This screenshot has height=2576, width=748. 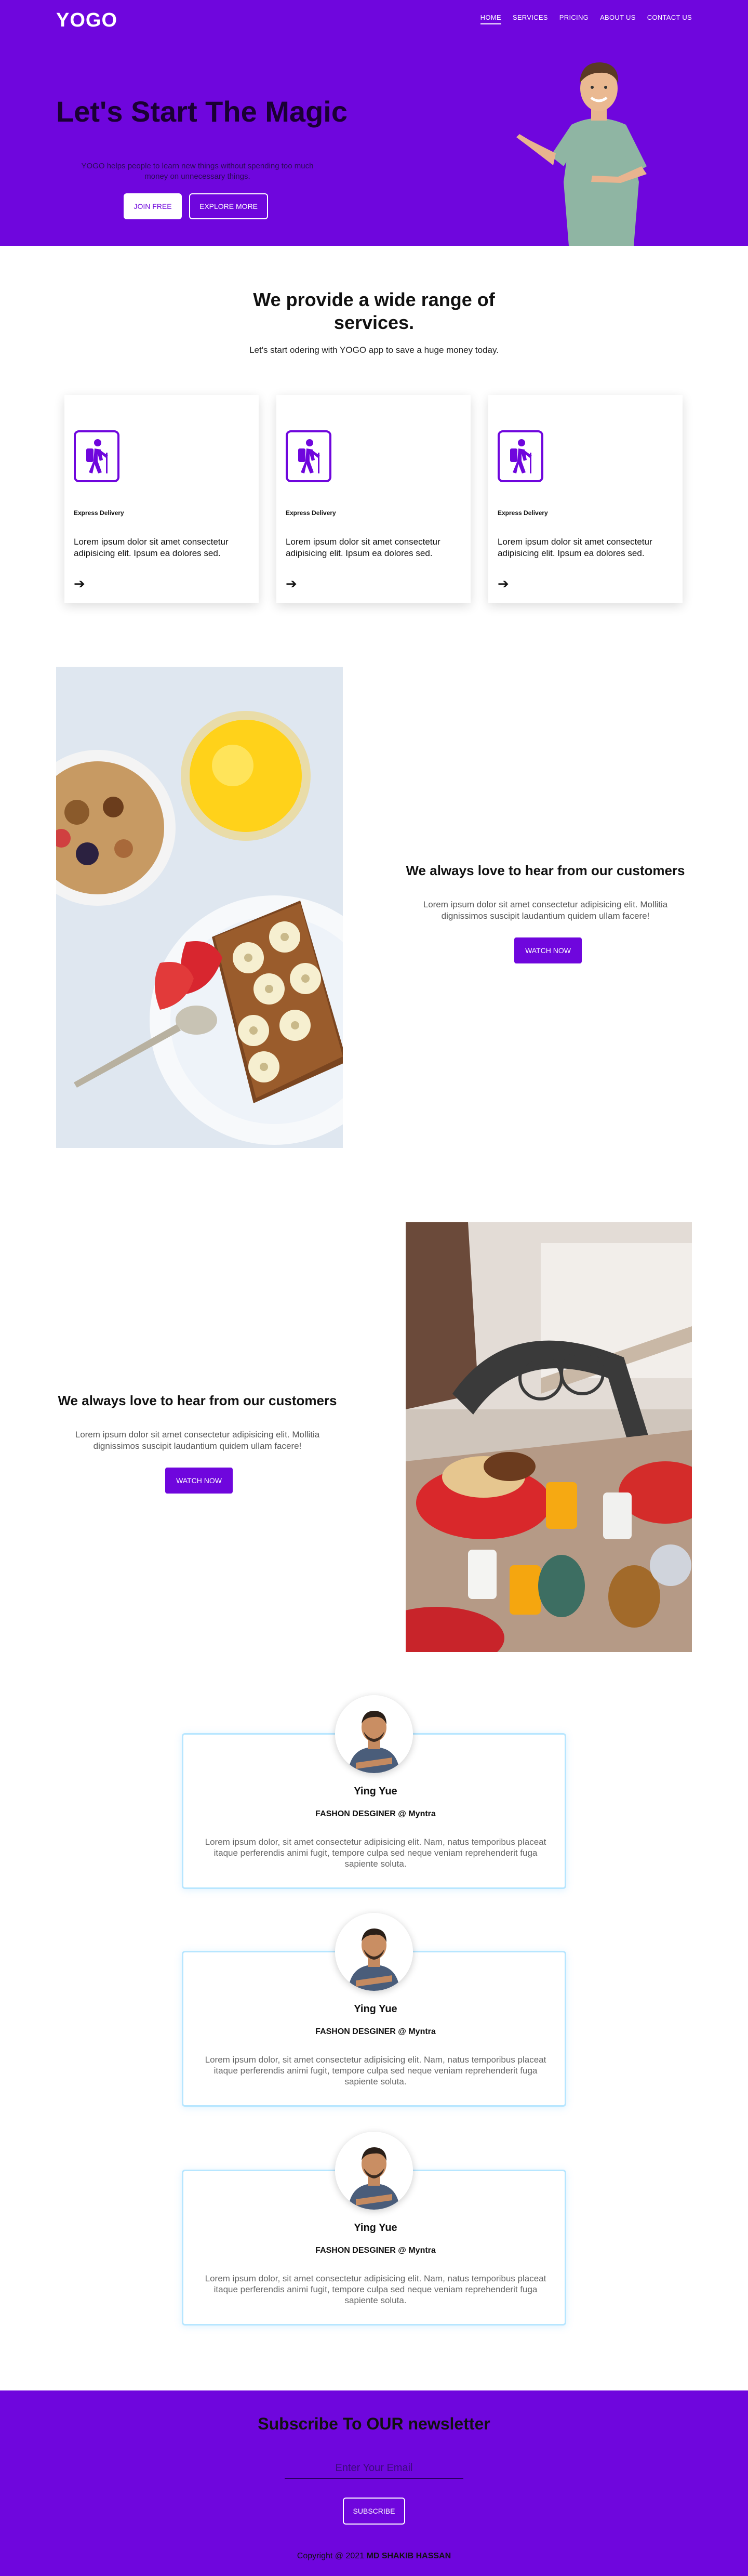 I want to click on hero-title: Let's Start The Magic, so click(x=202, y=111).